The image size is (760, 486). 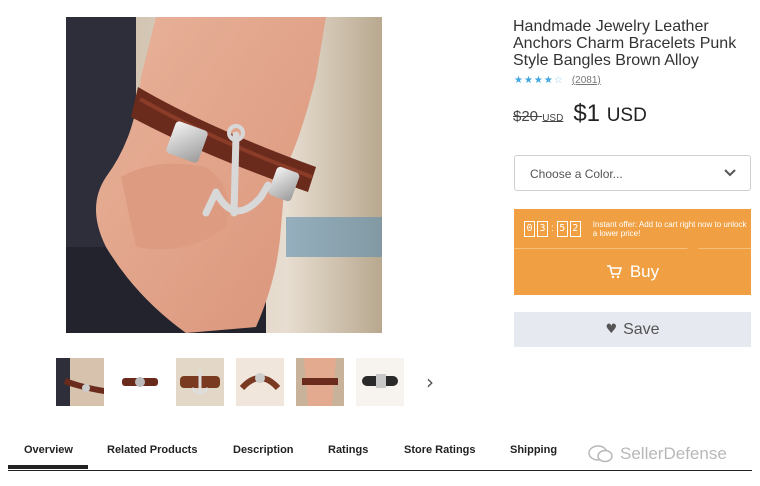 I want to click on active-tab-indicator, so click(x=48, y=467).